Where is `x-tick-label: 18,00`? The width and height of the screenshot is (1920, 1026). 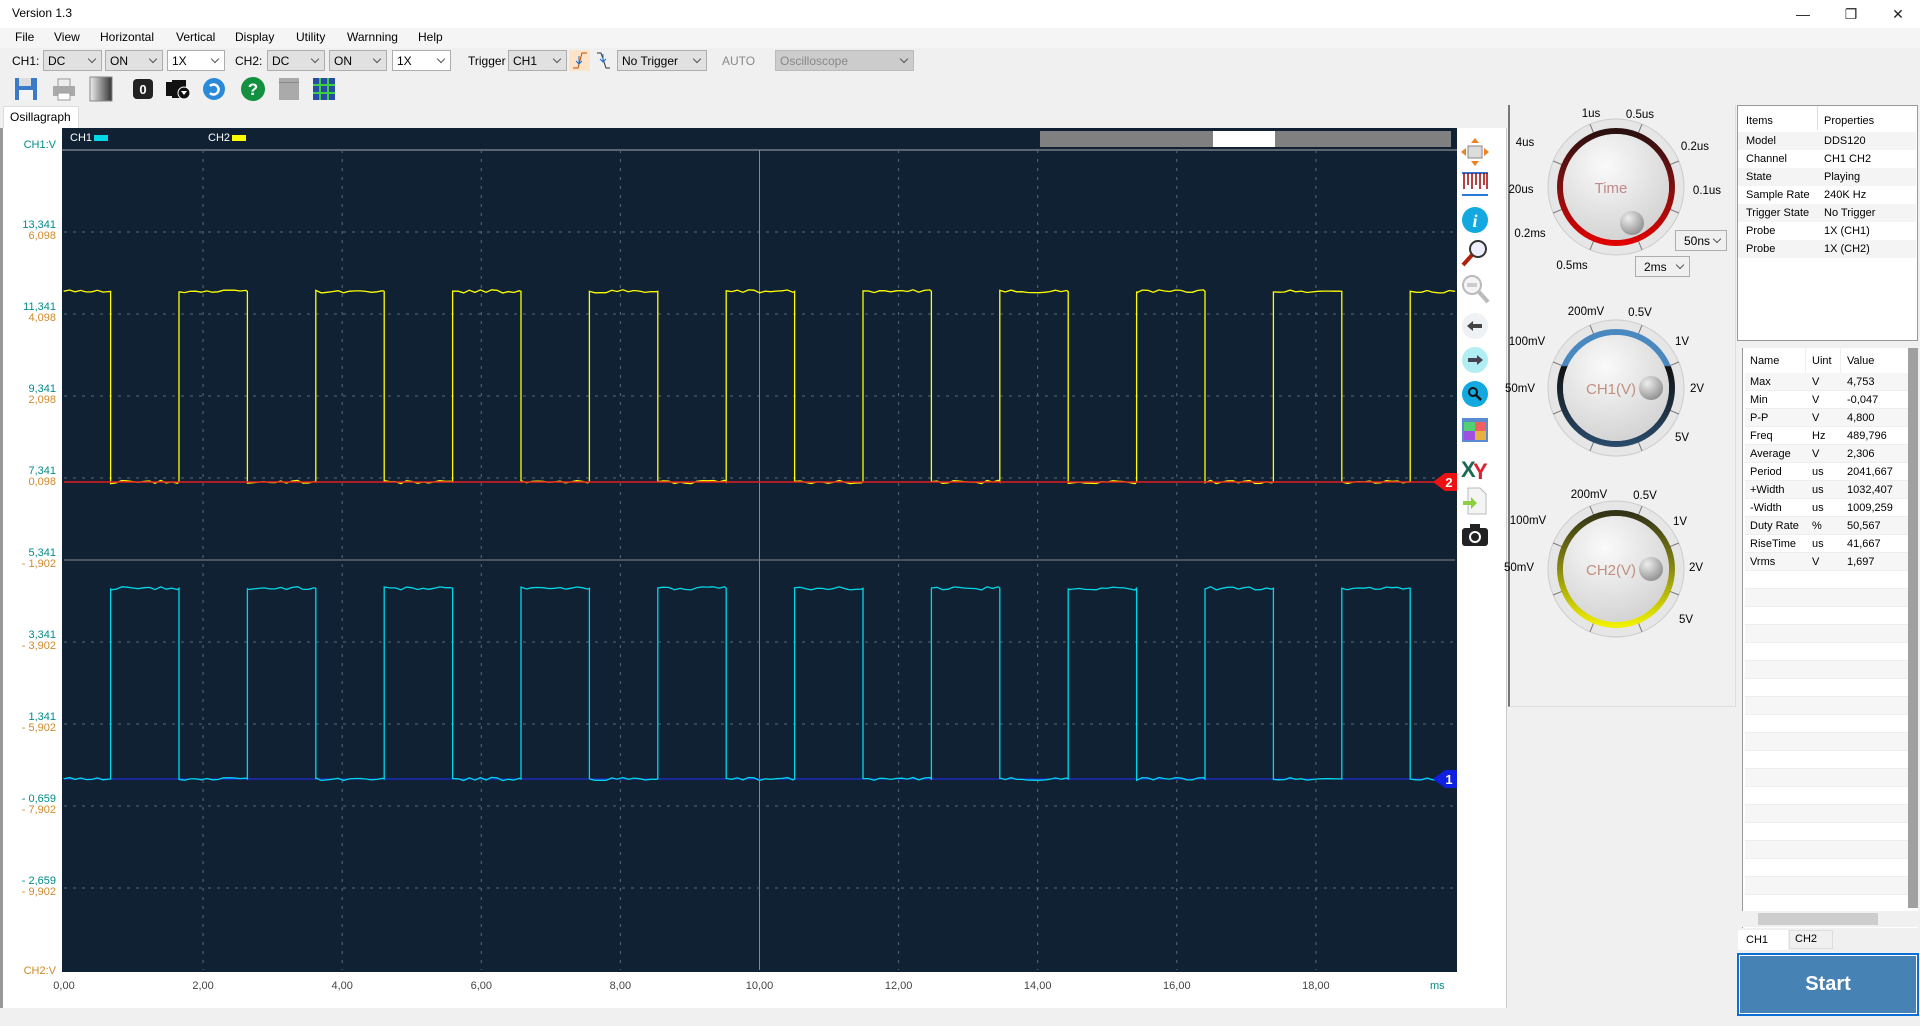
x-tick-label: 18,00 is located at coordinates (1316, 986).